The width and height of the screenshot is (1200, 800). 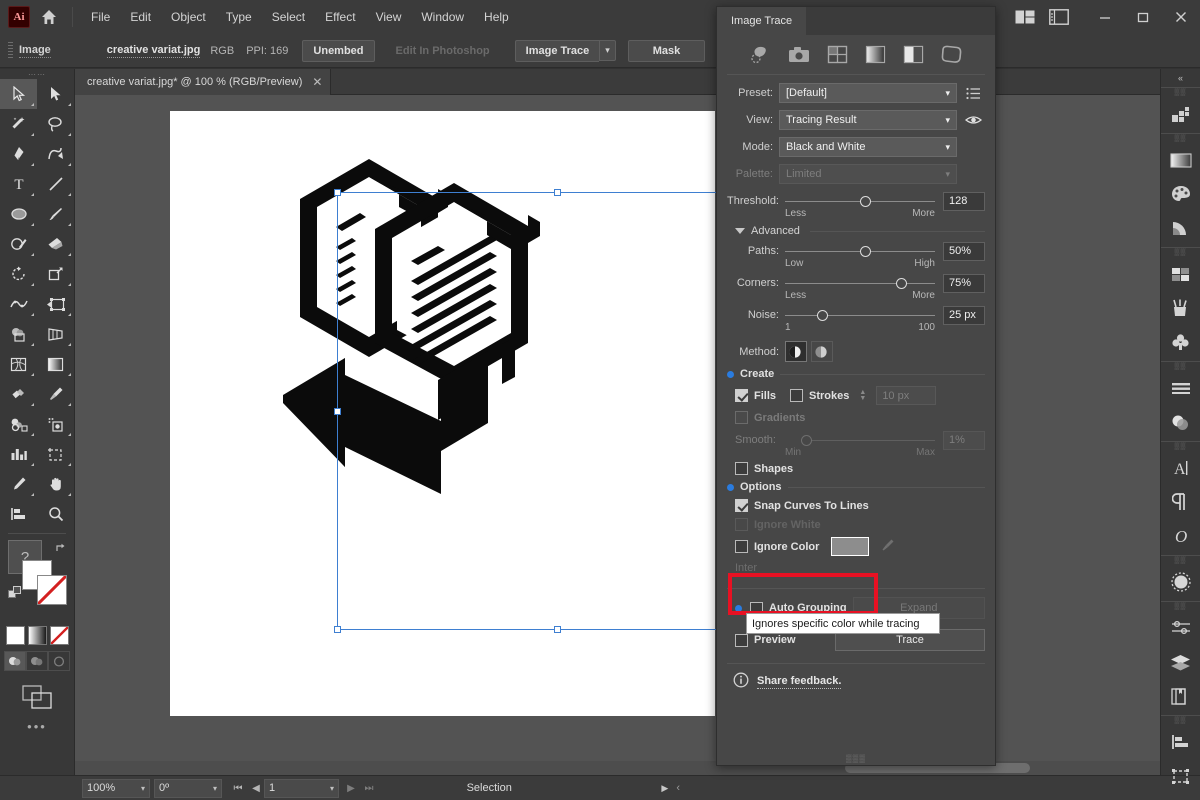 I want to click on first-artboard-icon: ⏮, so click(x=238, y=788).